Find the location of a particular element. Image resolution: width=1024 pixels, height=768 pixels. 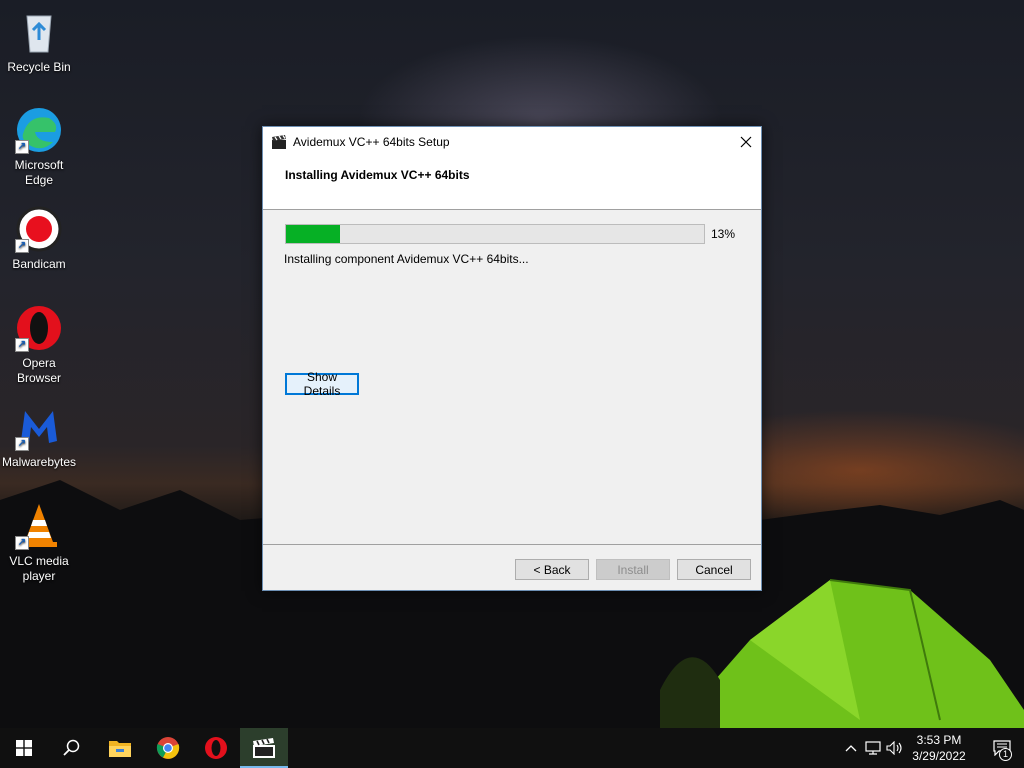

malwarebytes-icon: ↗ is located at coordinates (39, 427).